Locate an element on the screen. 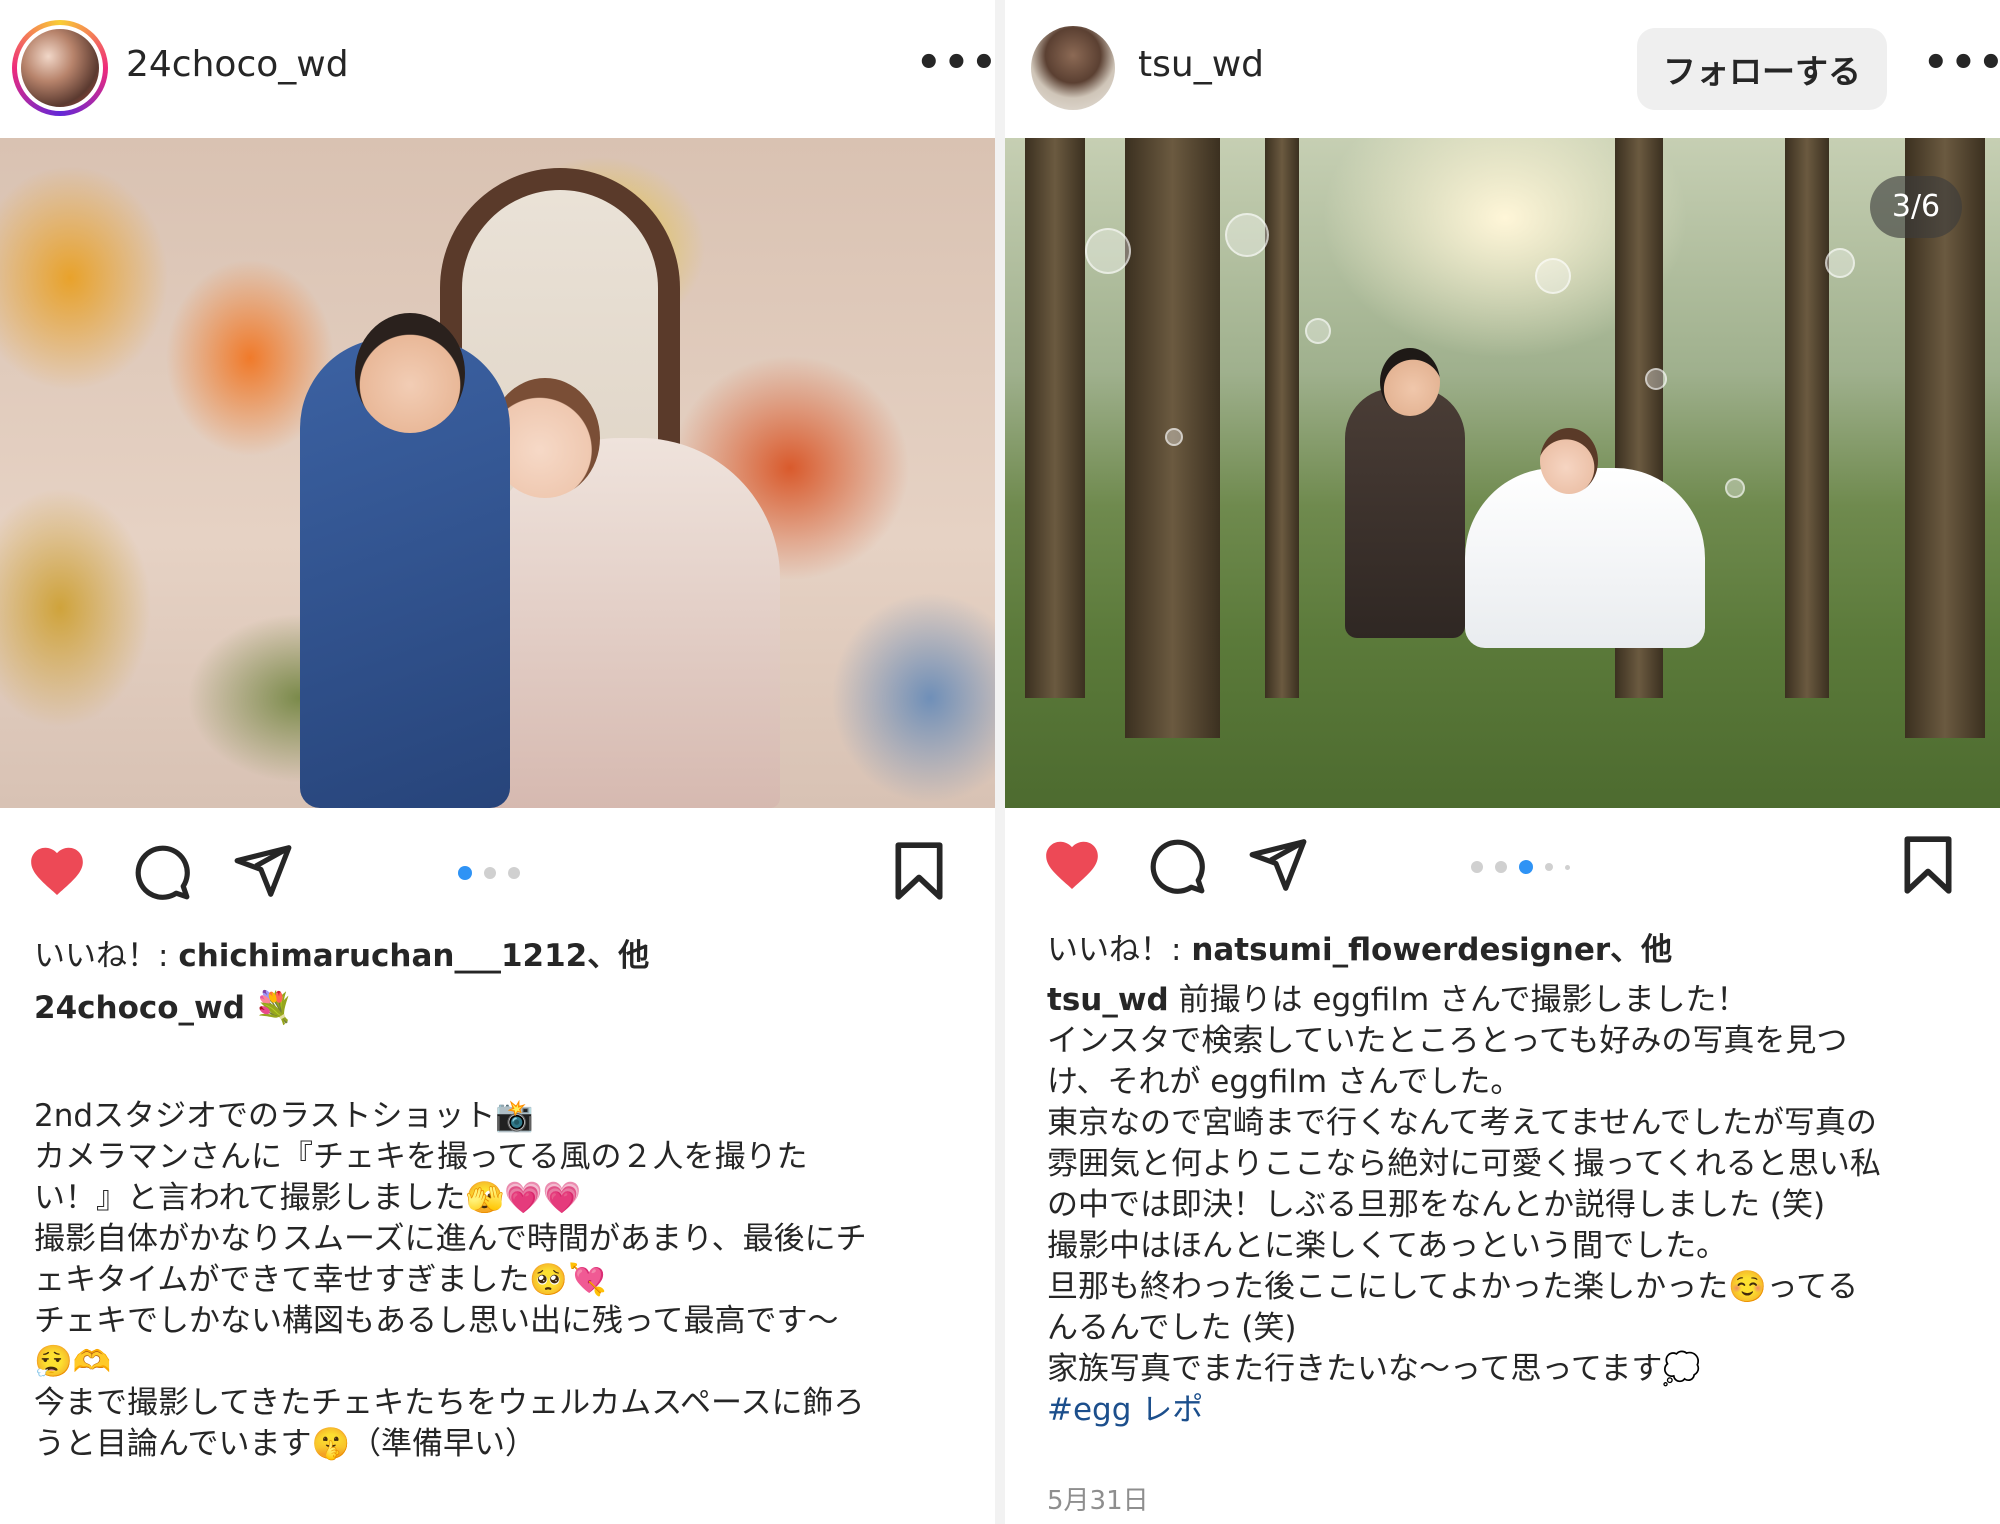 The width and height of the screenshot is (2000, 1524). caption-line: ェキタイムができて幸せすぎました🥺💘 is located at coordinates (320, 1280).